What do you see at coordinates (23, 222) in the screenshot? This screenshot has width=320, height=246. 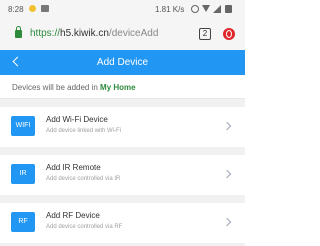 I see `rf-device-icon: RF` at bounding box center [23, 222].